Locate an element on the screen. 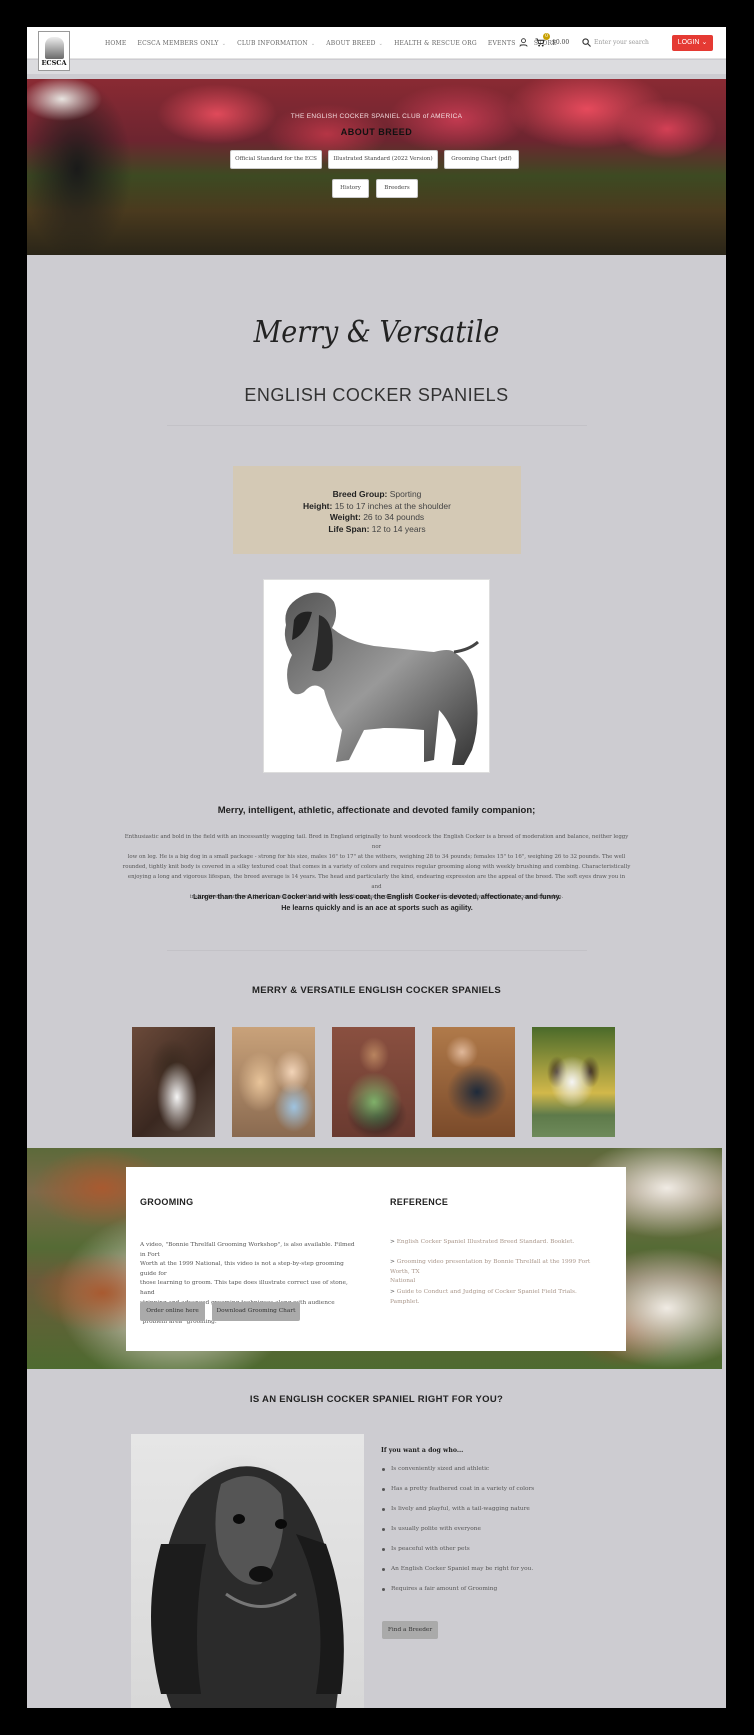 The image size is (754, 1735). find-breeder-button: Find a Breeder is located at coordinates (410, 1630).